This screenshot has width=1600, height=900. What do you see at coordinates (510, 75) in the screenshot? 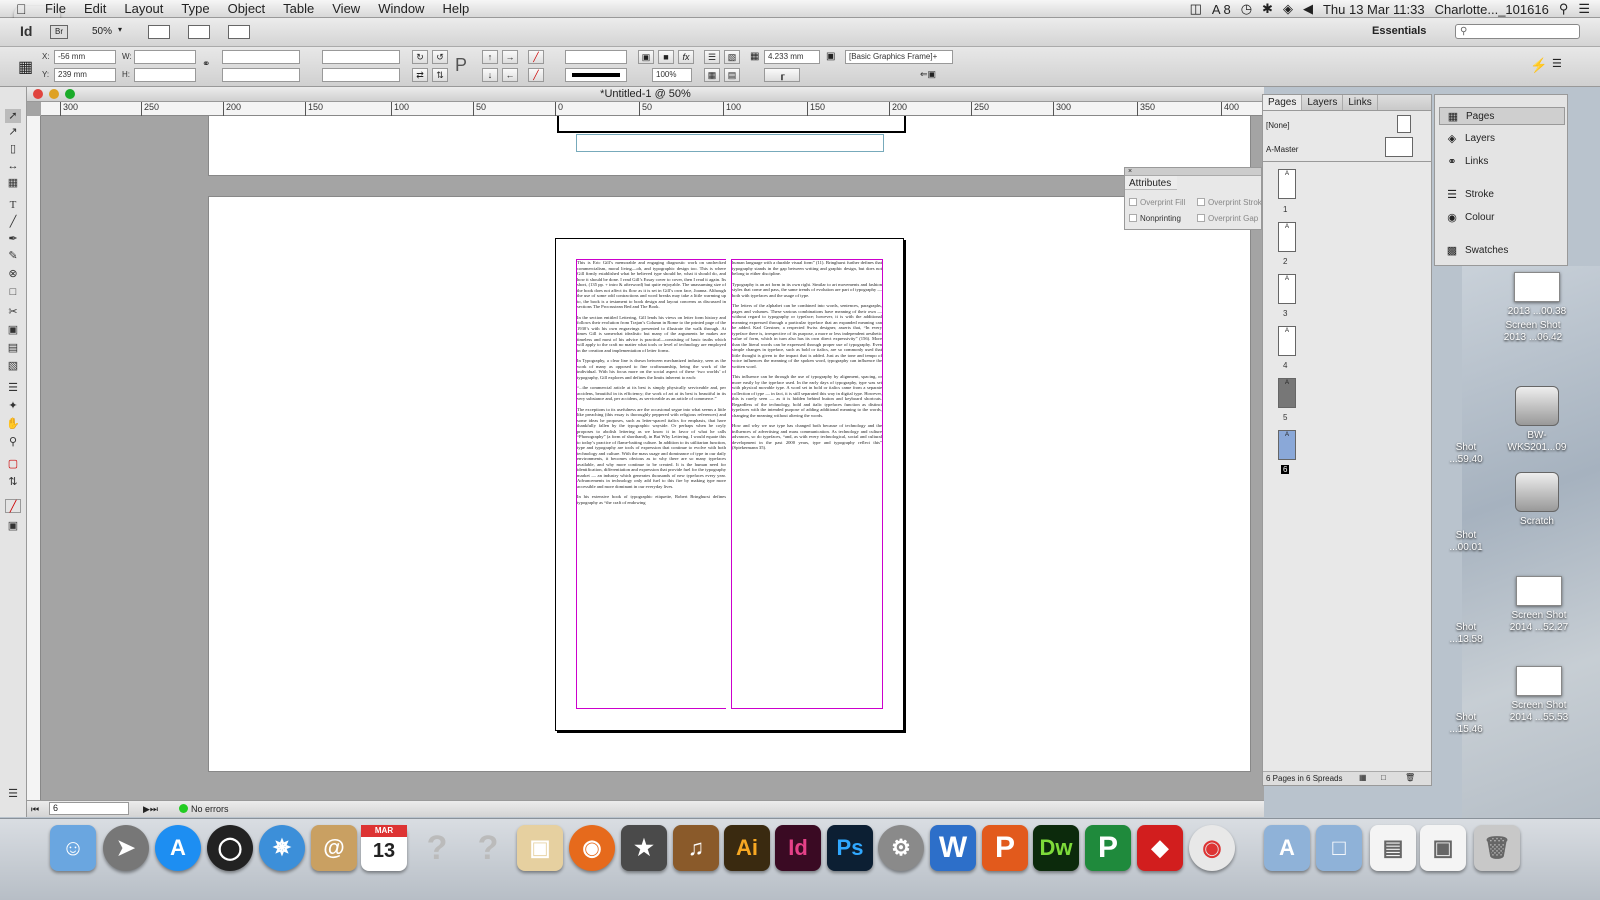
I see `select-previous-icon: ←` at bounding box center [510, 75].